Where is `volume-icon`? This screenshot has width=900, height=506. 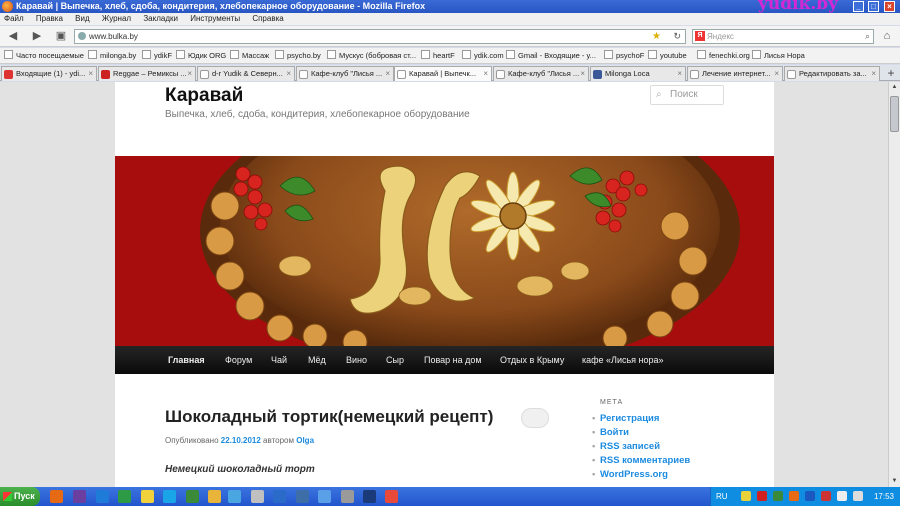
volume-icon is located at coordinates (858, 496).